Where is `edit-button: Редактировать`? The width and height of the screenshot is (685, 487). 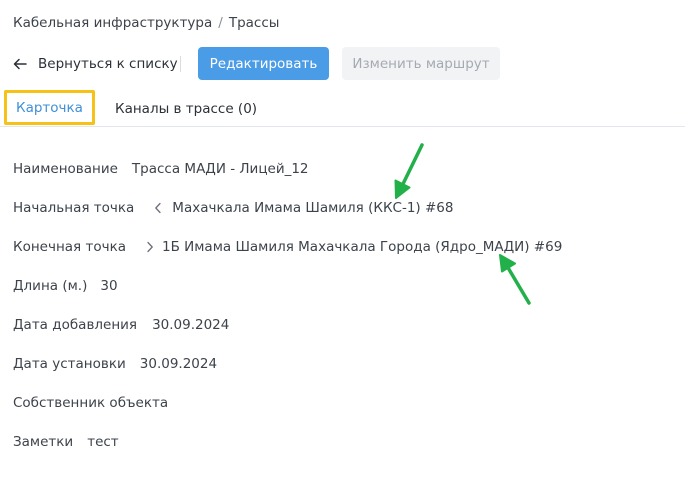 edit-button: Редактировать is located at coordinates (263, 63).